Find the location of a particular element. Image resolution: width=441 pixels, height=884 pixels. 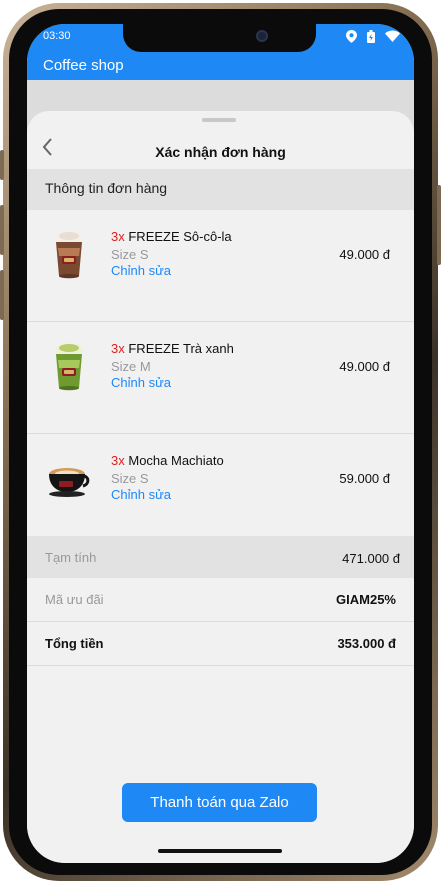

section-label: Thông tin đơn hàng is located at coordinates (106, 188).